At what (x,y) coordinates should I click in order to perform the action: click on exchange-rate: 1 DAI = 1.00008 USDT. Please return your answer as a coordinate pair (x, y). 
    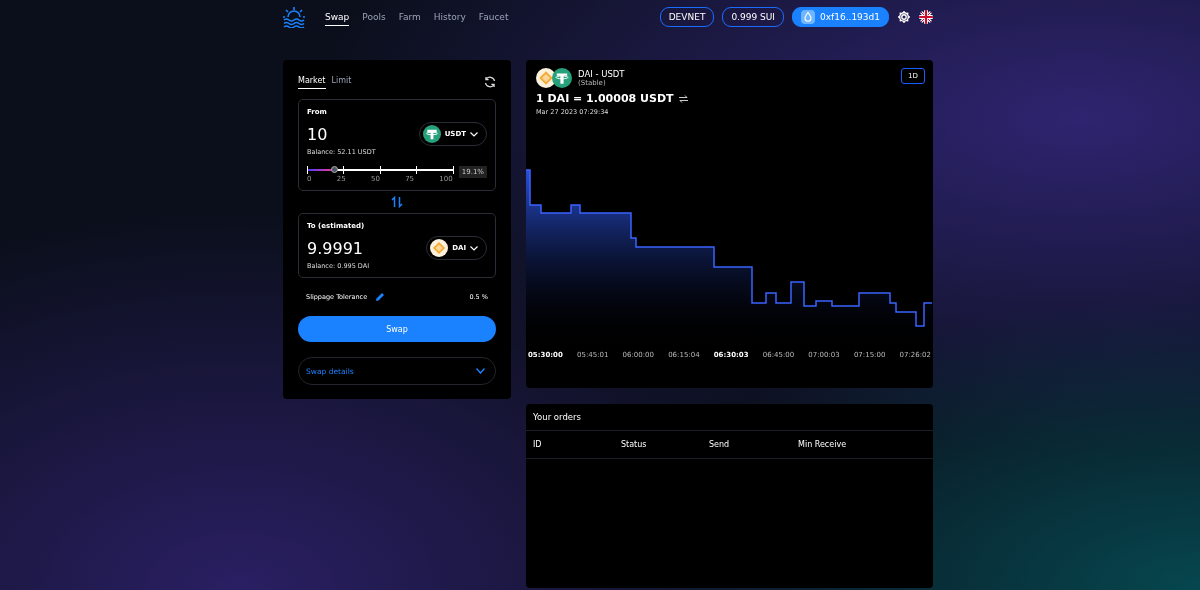
    Looking at the image, I should click on (605, 98).